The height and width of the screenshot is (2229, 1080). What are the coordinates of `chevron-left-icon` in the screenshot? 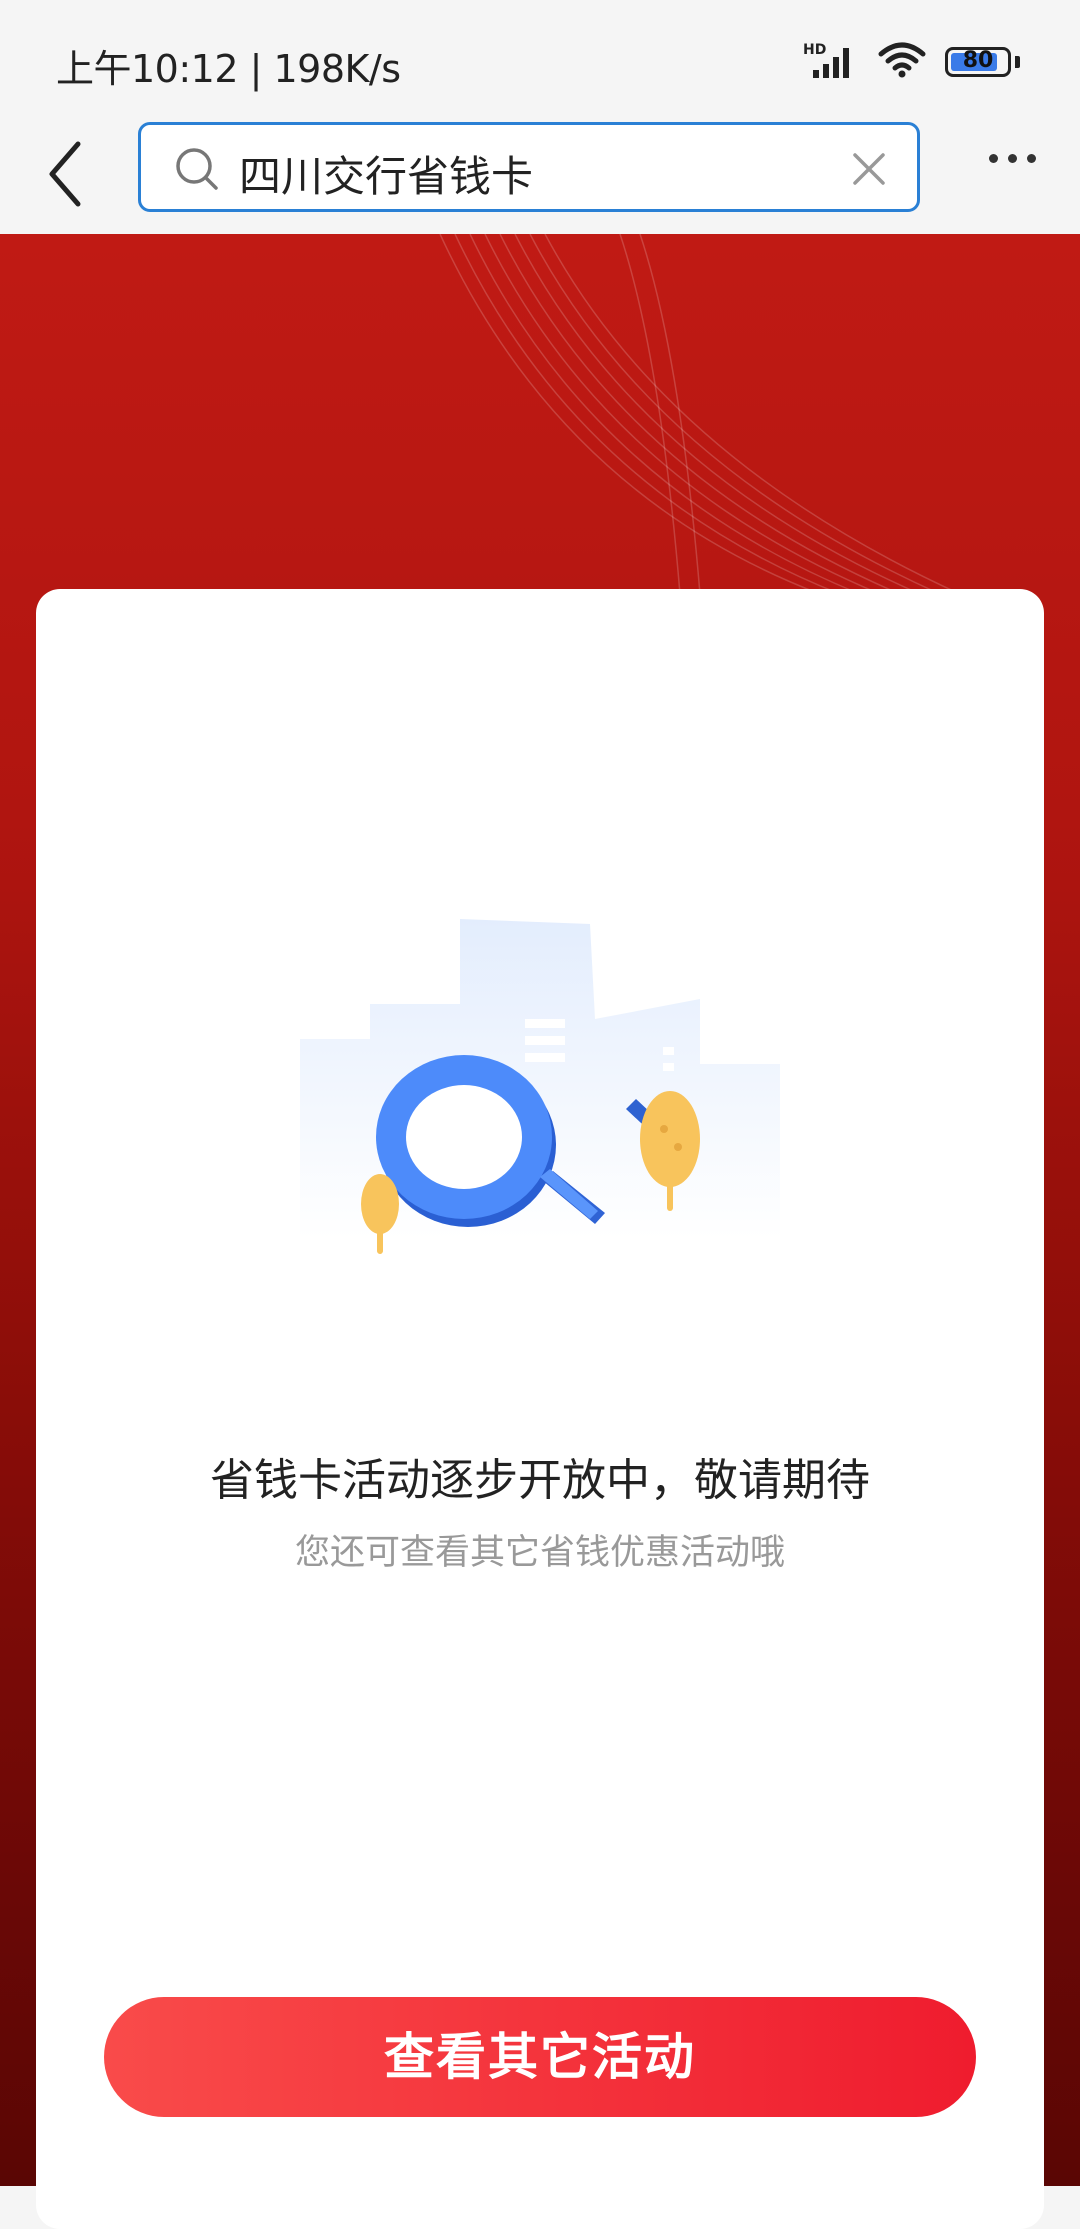 It's located at (65, 174).